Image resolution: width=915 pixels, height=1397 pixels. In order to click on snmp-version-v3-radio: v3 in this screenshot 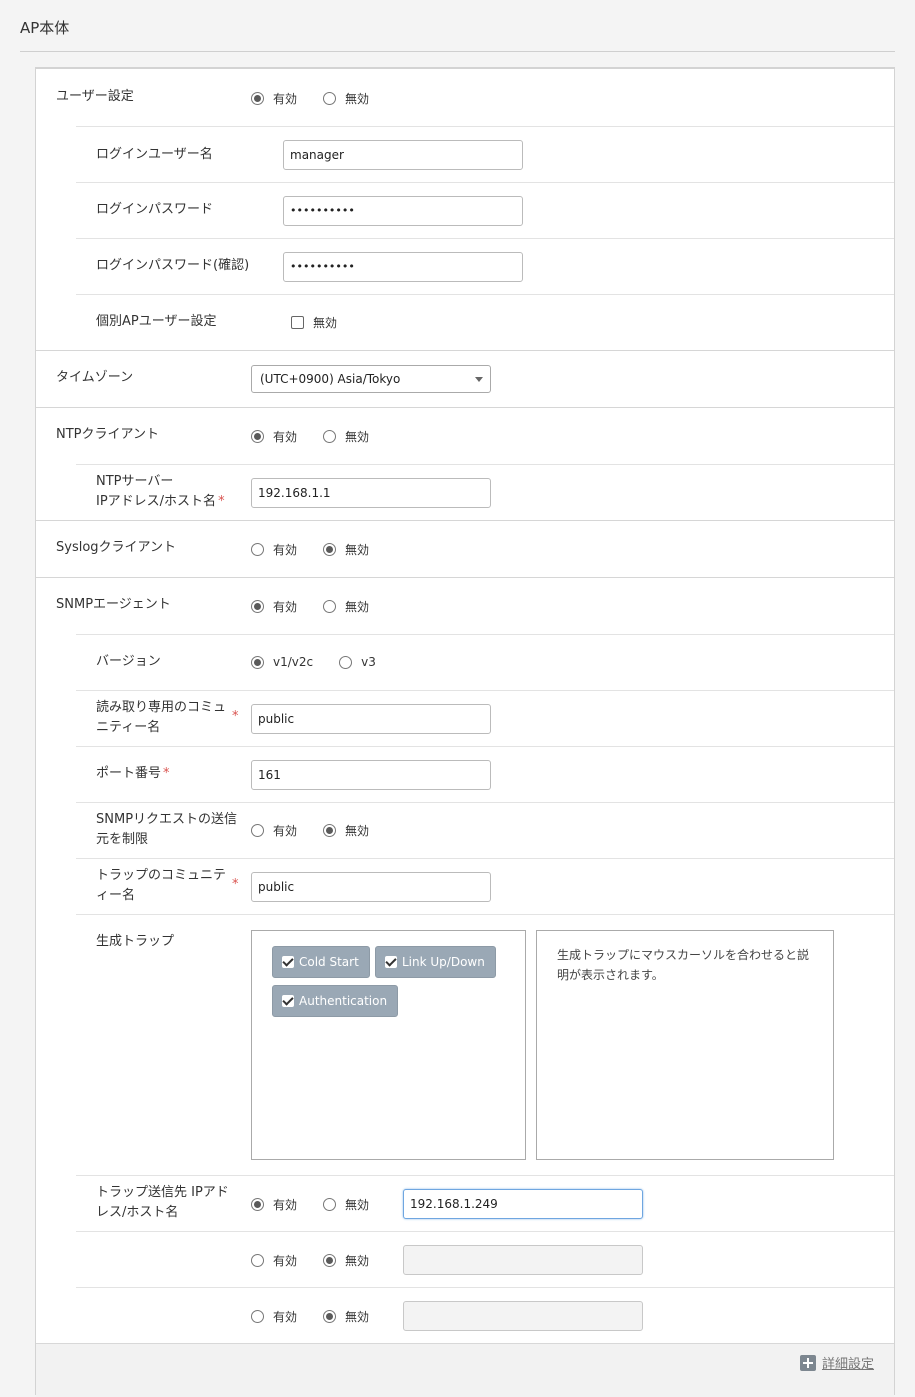, I will do `click(357, 662)`.